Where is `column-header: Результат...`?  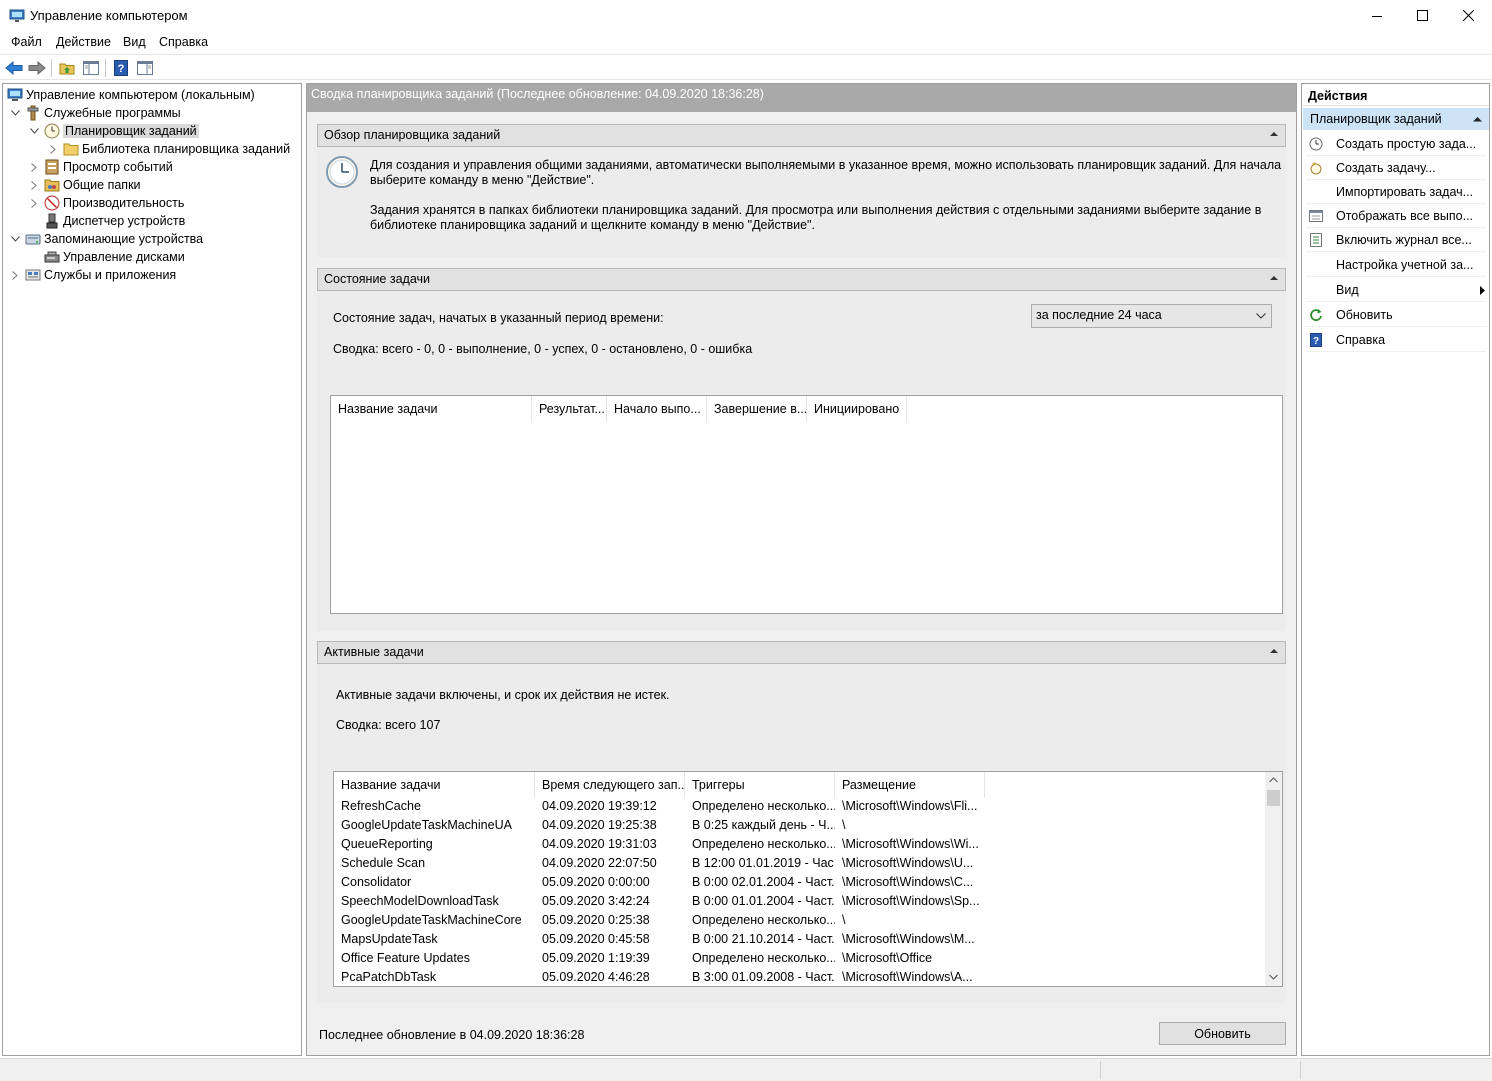 column-header: Результат... is located at coordinates (569, 409).